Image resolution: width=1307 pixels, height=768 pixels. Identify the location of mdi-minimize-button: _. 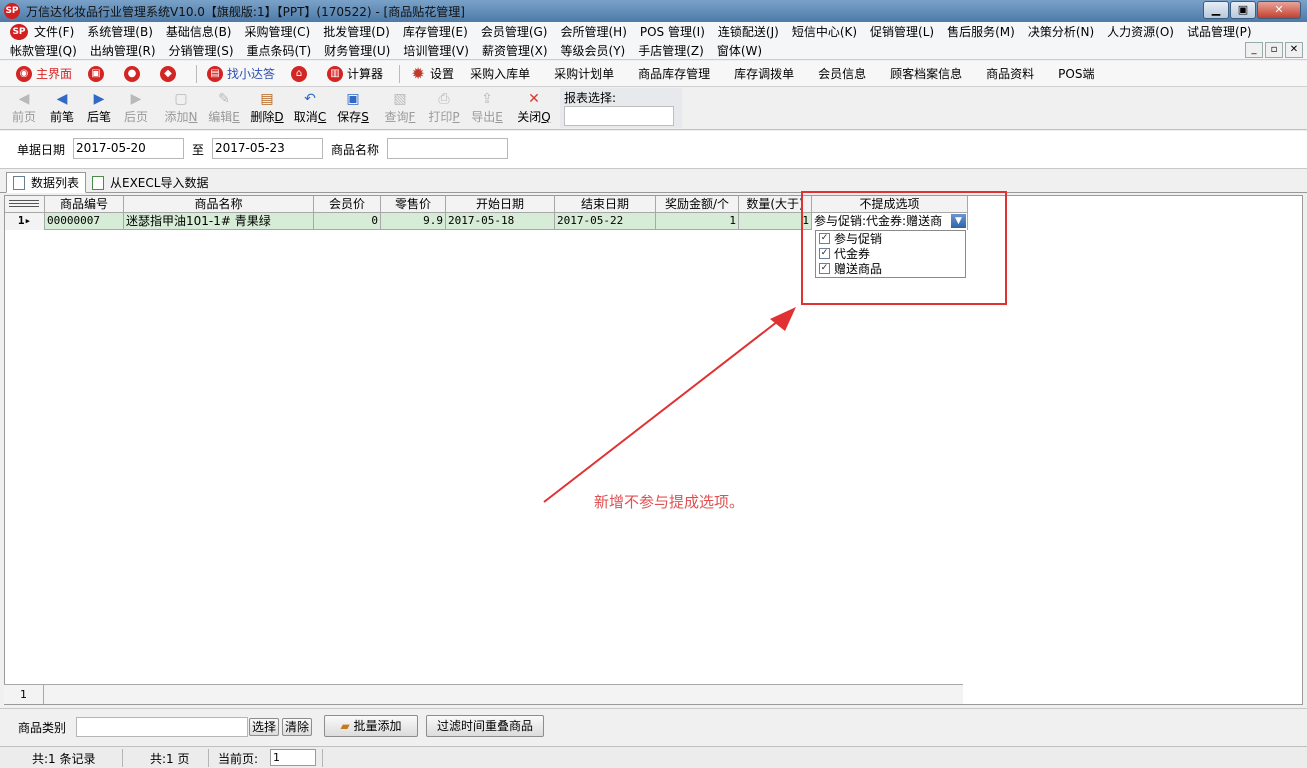
(1254, 50).